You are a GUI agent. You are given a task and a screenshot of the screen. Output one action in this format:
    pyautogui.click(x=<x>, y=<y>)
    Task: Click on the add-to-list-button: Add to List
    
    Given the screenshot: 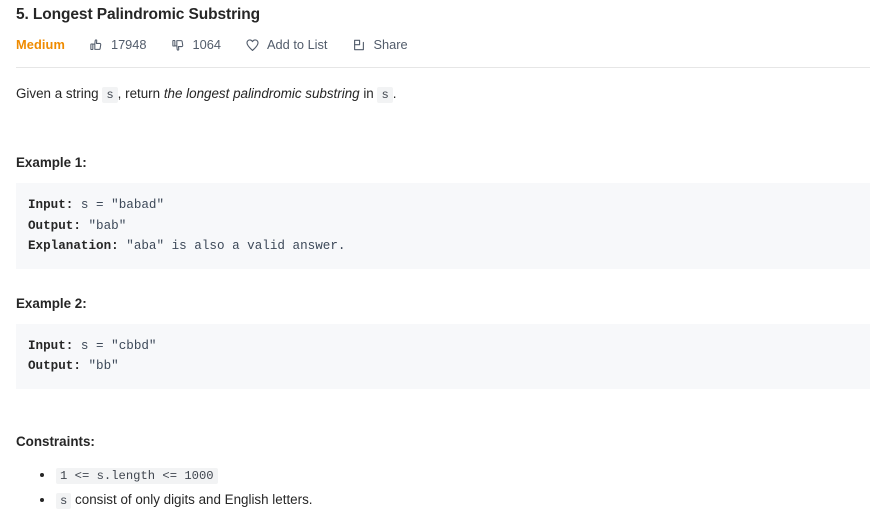 What is the action you would take?
    pyautogui.click(x=286, y=45)
    